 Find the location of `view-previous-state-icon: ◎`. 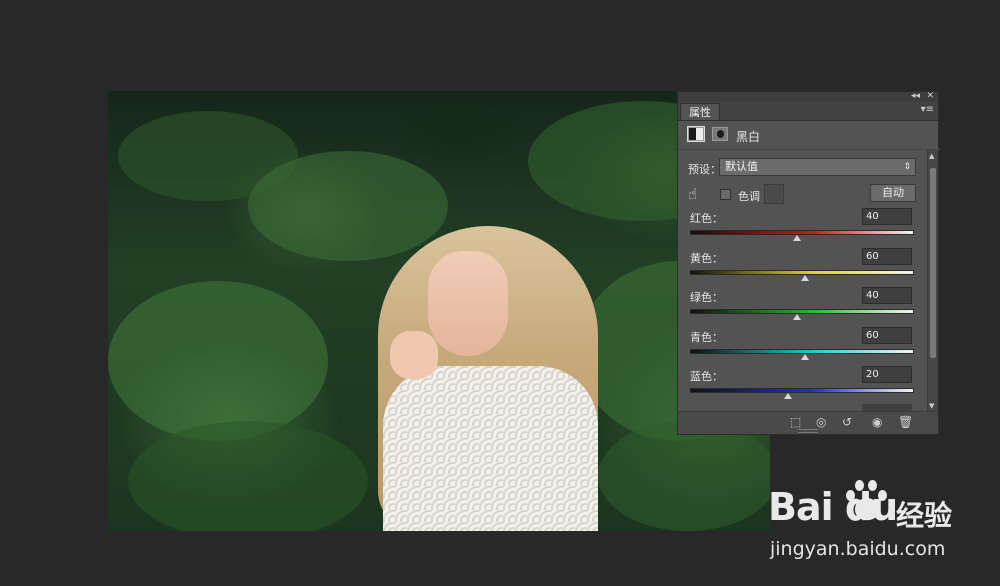

view-previous-state-icon: ◎ is located at coordinates (821, 422).